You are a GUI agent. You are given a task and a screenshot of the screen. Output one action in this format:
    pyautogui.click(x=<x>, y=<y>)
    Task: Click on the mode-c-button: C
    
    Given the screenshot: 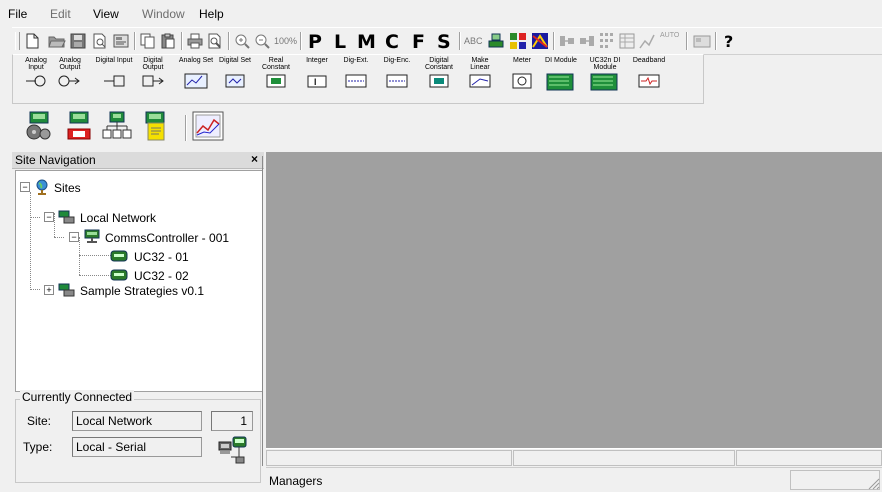 What is the action you would take?
    pyautogui.click(x=392, y=42)
    